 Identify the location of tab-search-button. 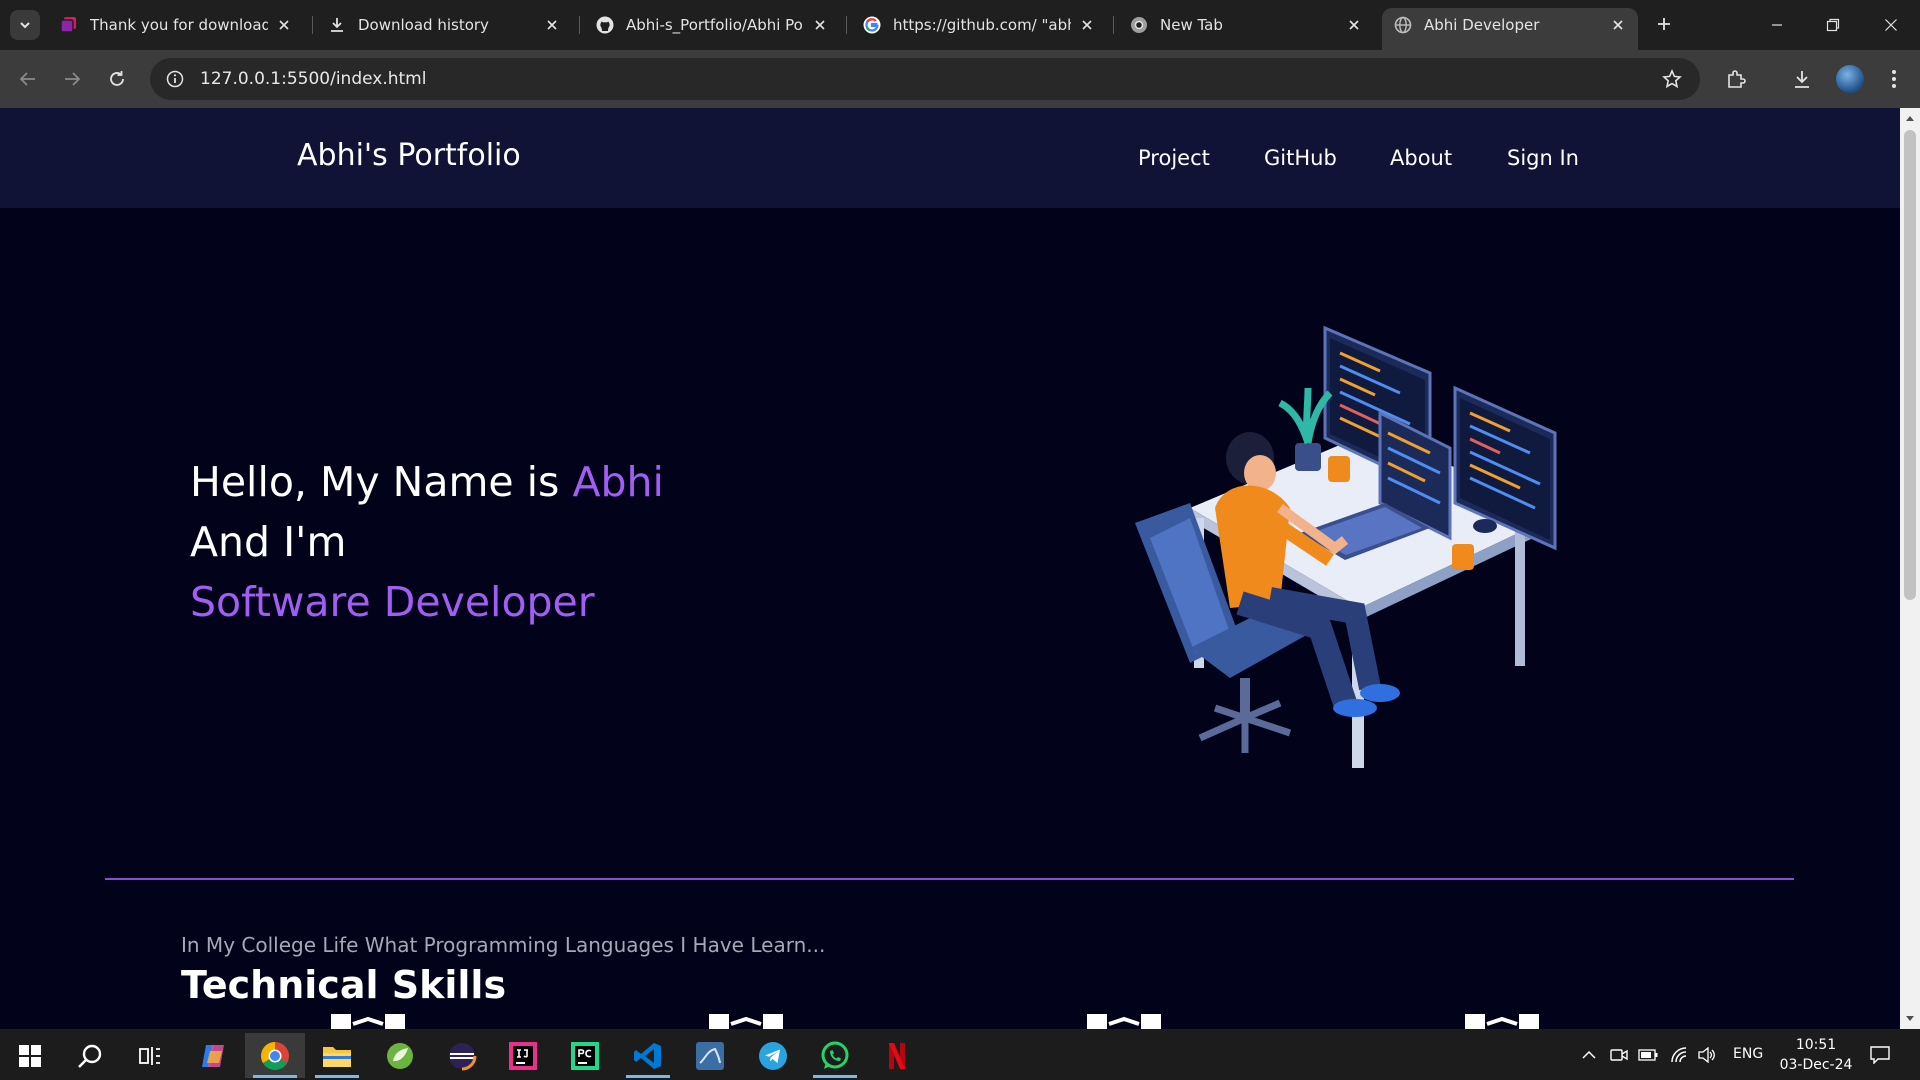
(25, 25).